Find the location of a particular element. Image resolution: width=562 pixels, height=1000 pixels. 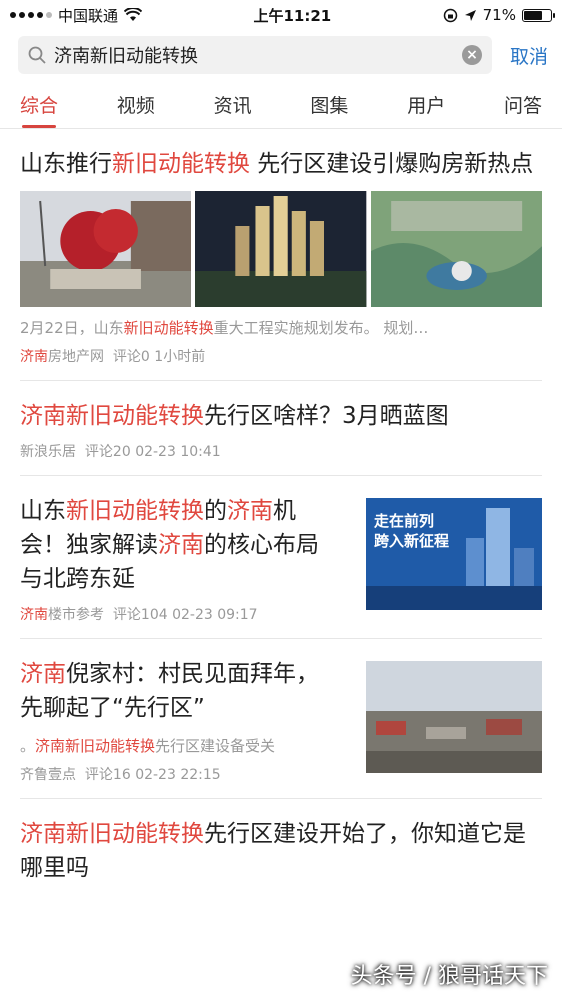

svg-text: 跨入新征程 is located at coordinates (411, 541).